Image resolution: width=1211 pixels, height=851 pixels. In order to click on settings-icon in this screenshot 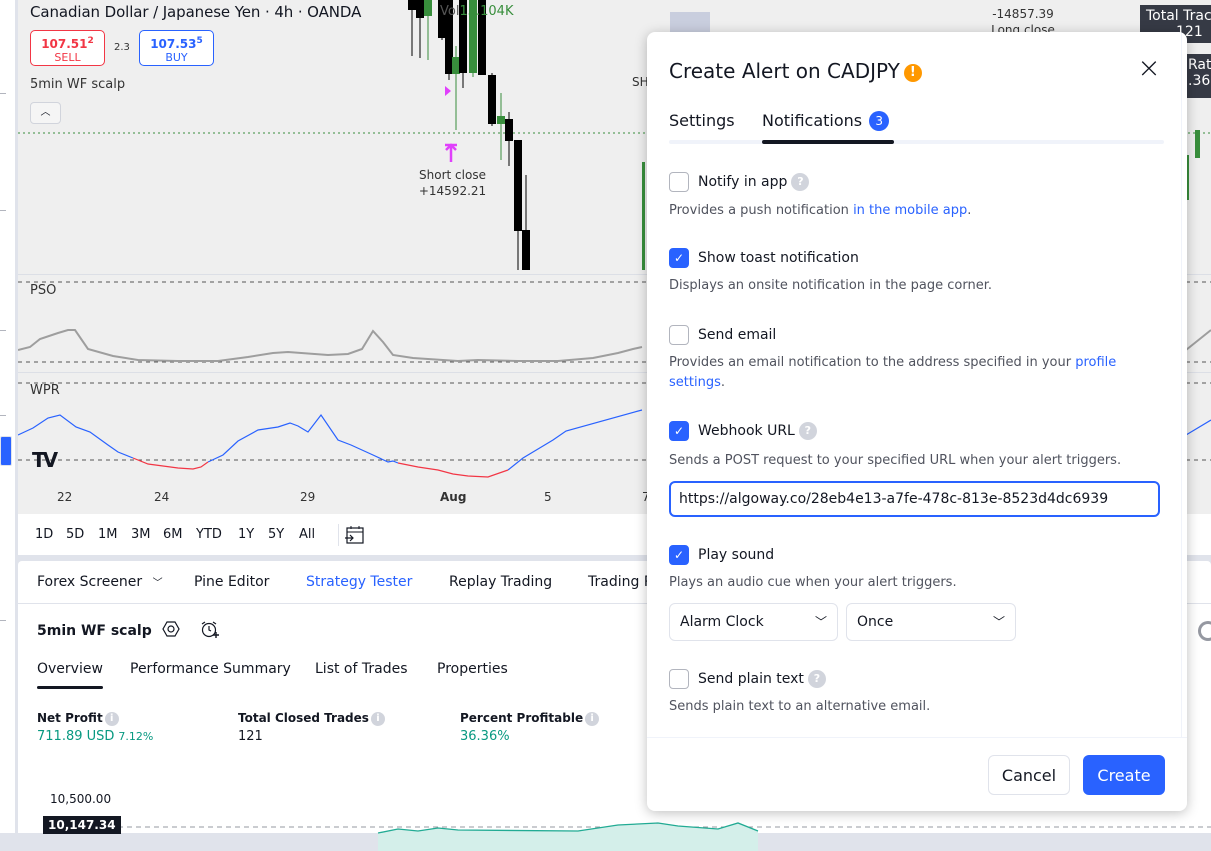, I will do `click(171, 631)`.